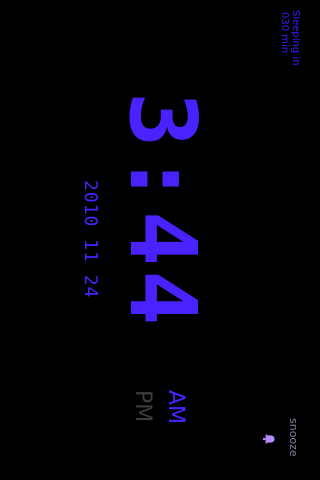 This screenshot has height=480, width=320. I want to click on sleep-timer-value: 030 min, so click(284, 33).